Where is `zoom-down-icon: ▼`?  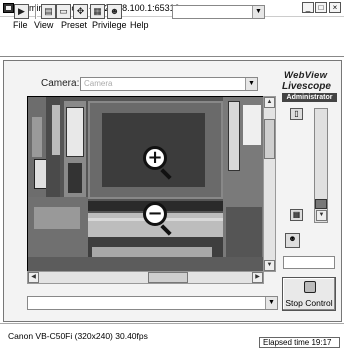 zoom-down-icon: ▼ is located at coordinates (321, 215).